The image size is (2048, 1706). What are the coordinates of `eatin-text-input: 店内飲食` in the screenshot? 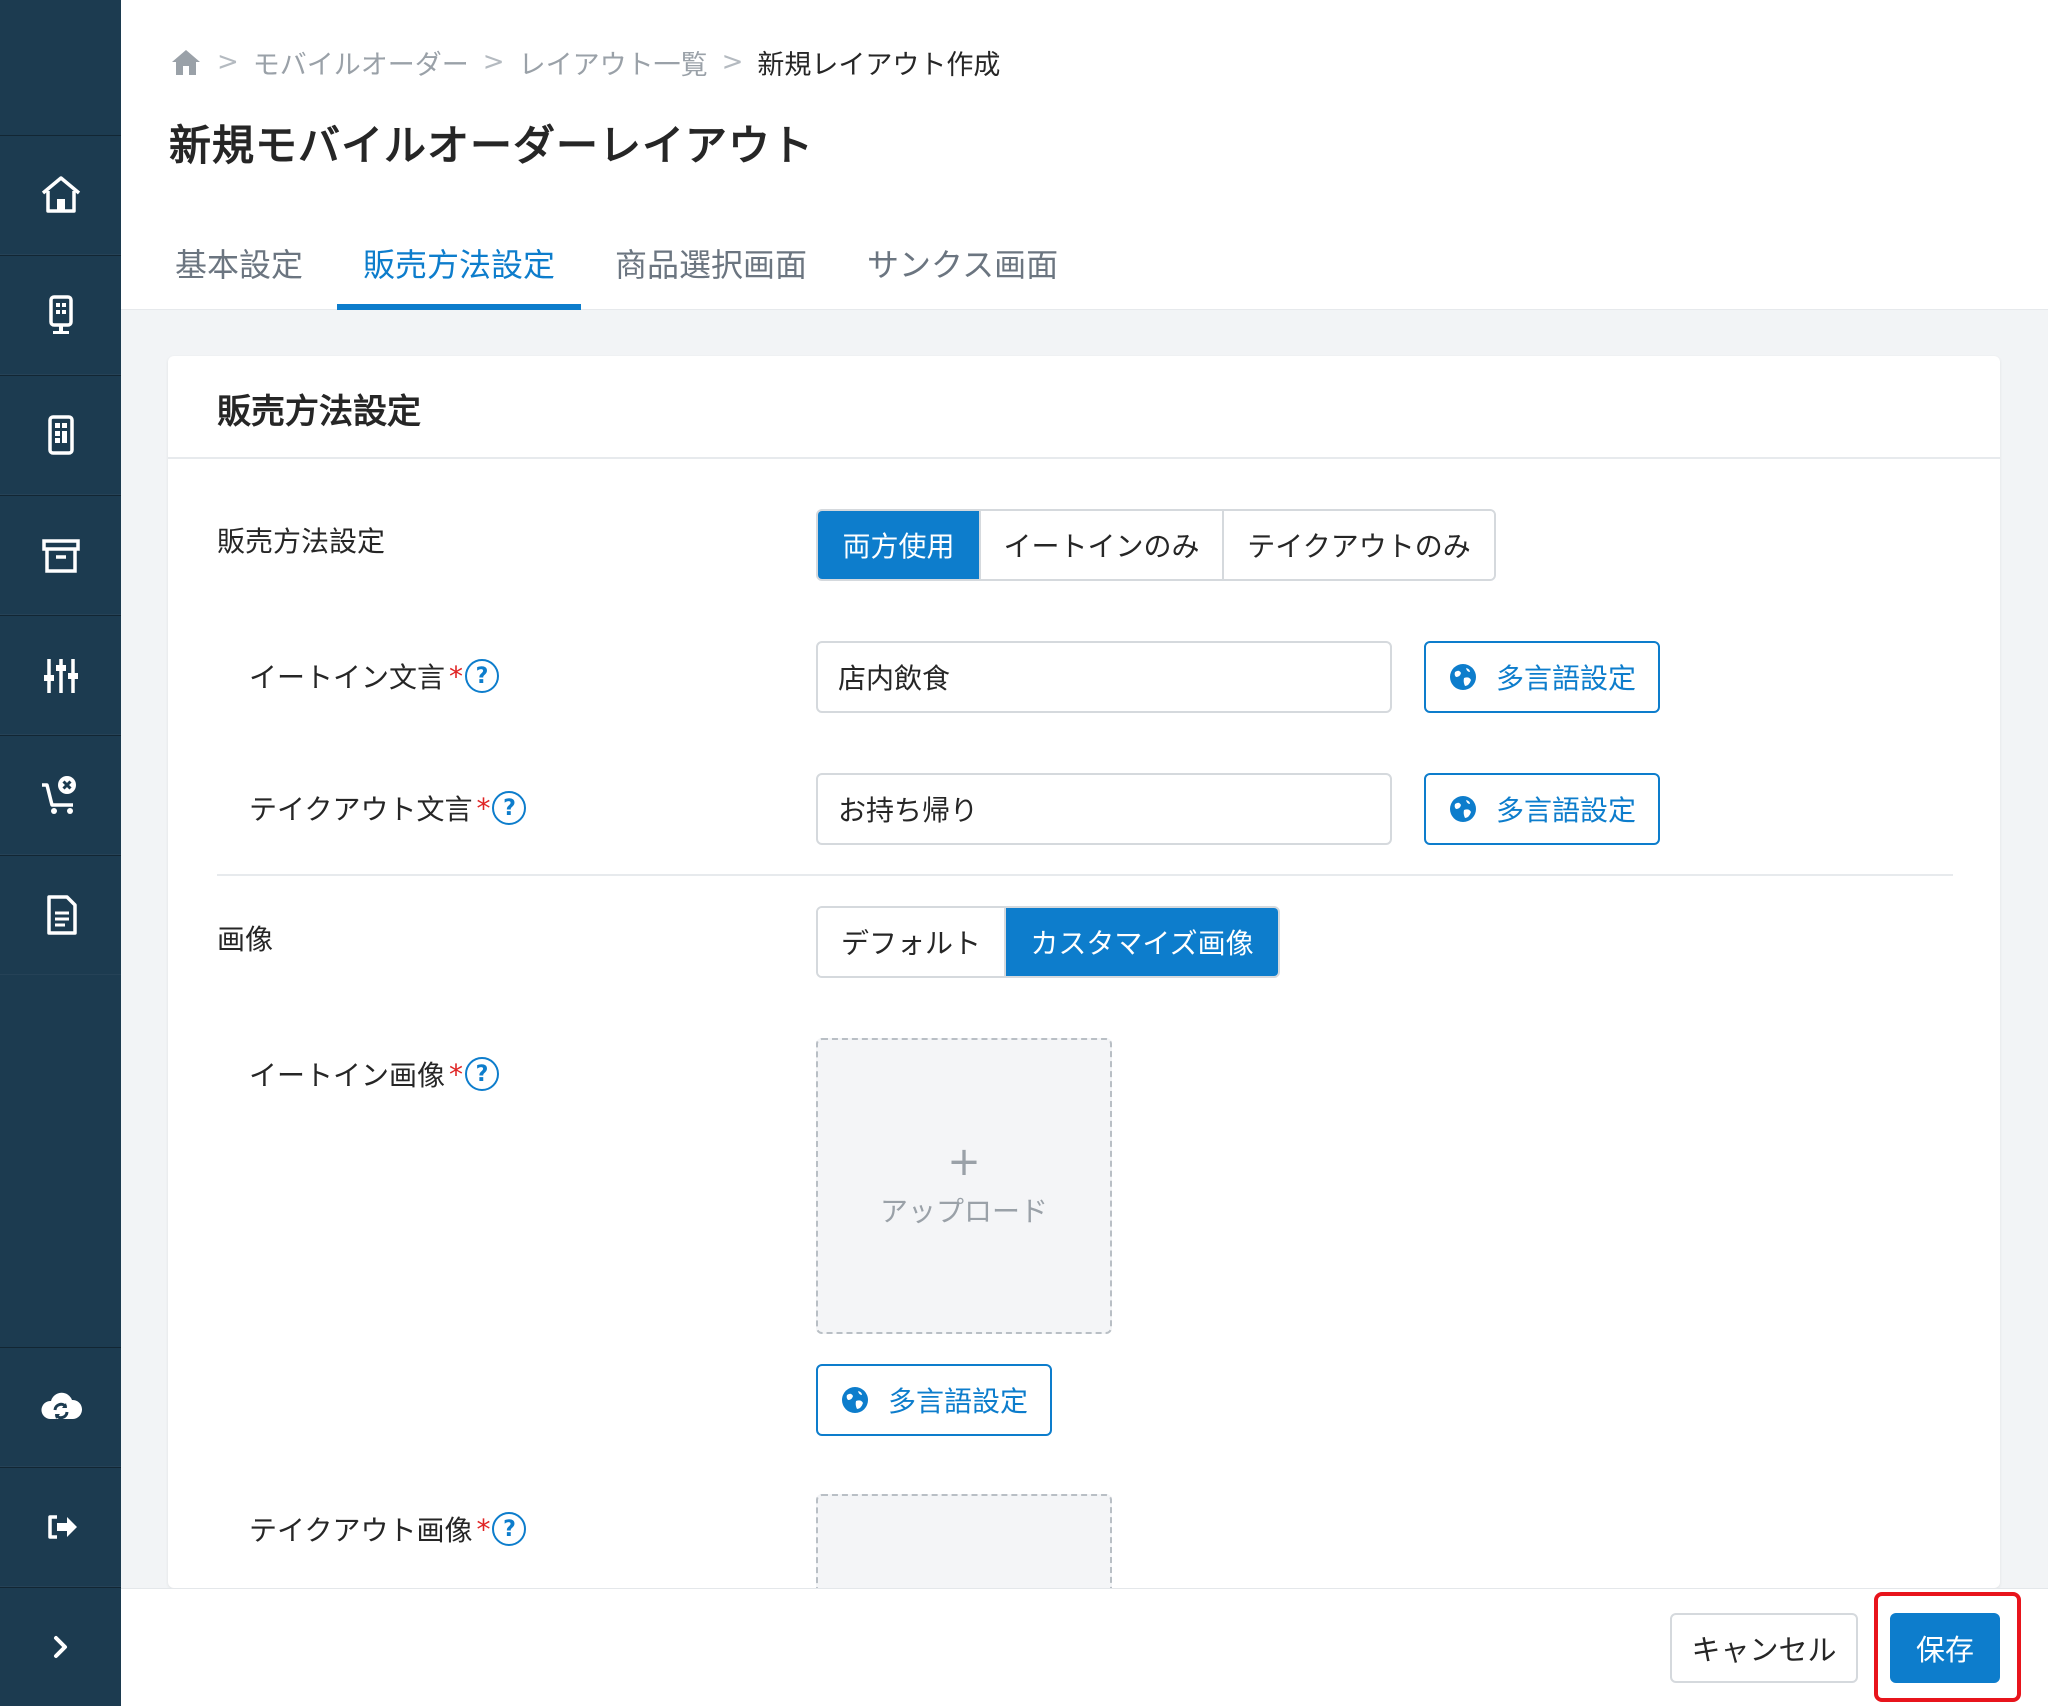 It's located at (1104, 677).